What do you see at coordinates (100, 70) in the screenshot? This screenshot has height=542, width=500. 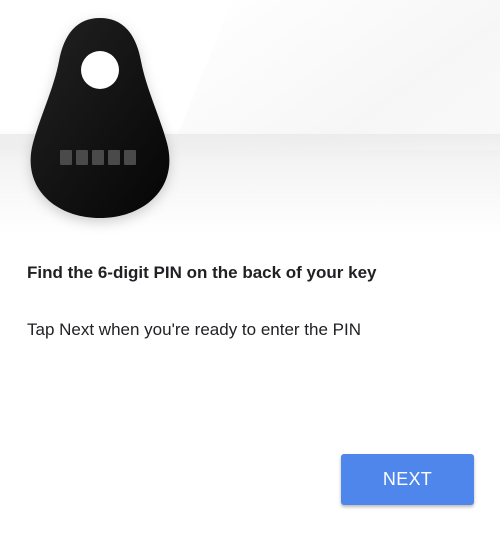 I see `key-ring-hole` at bounding box center [100, 70].